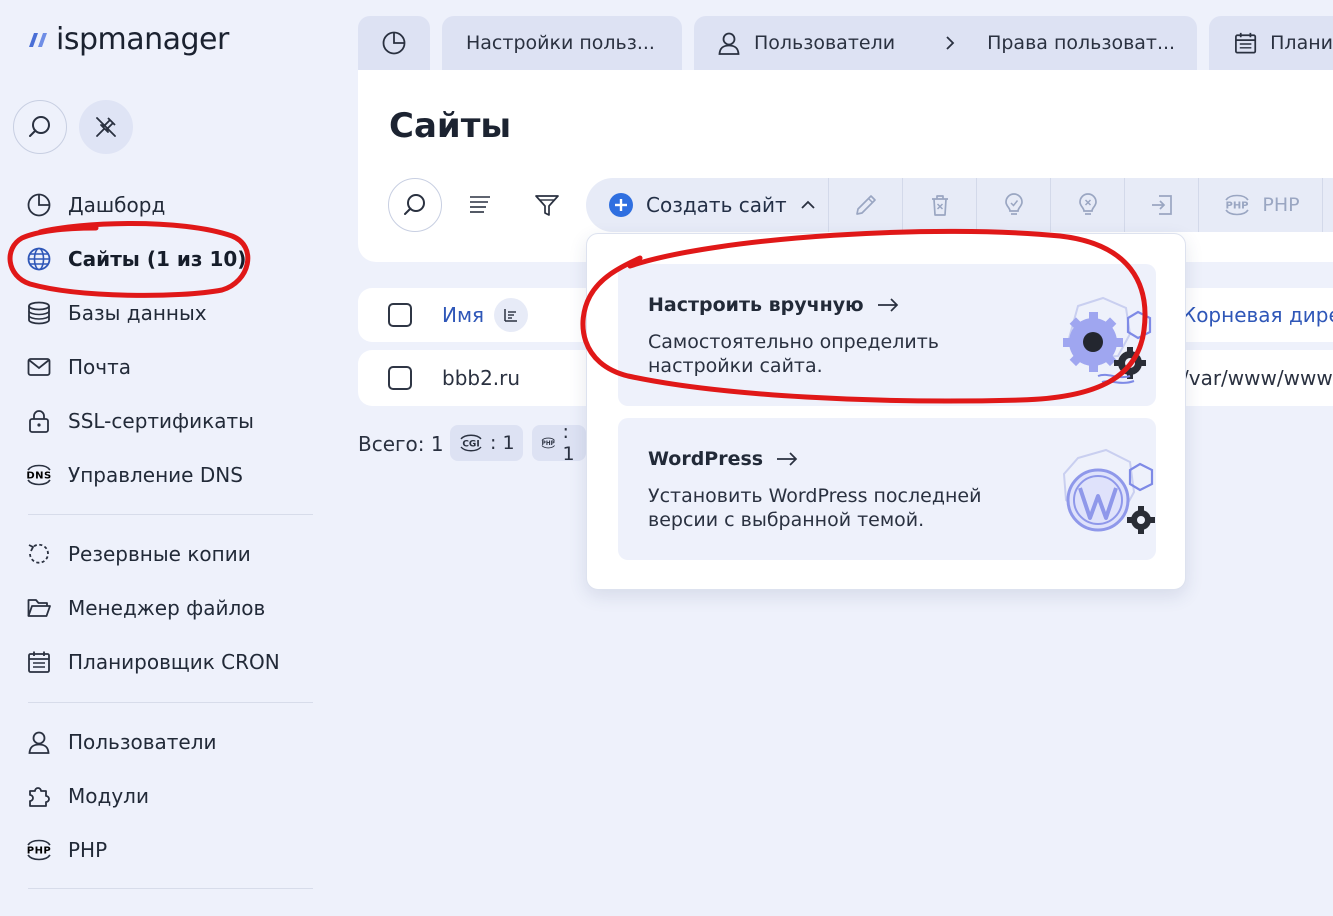 This screenshot has width=1333, height=916. Describe the element at coordinates (133, 475) in the screenshot. I see `sidebar-item-dns: DNS Управление DNS` at that location.